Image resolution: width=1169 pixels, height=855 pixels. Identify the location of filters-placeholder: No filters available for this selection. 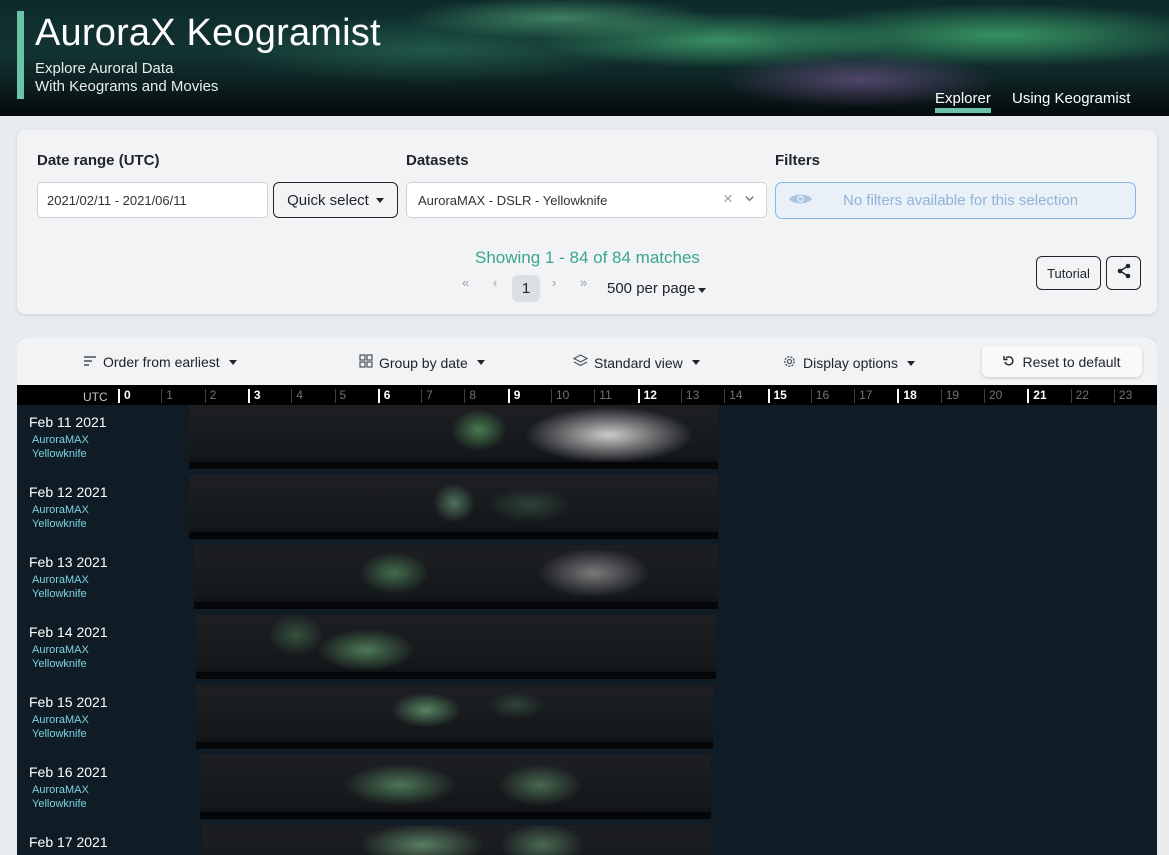
(961, 200).